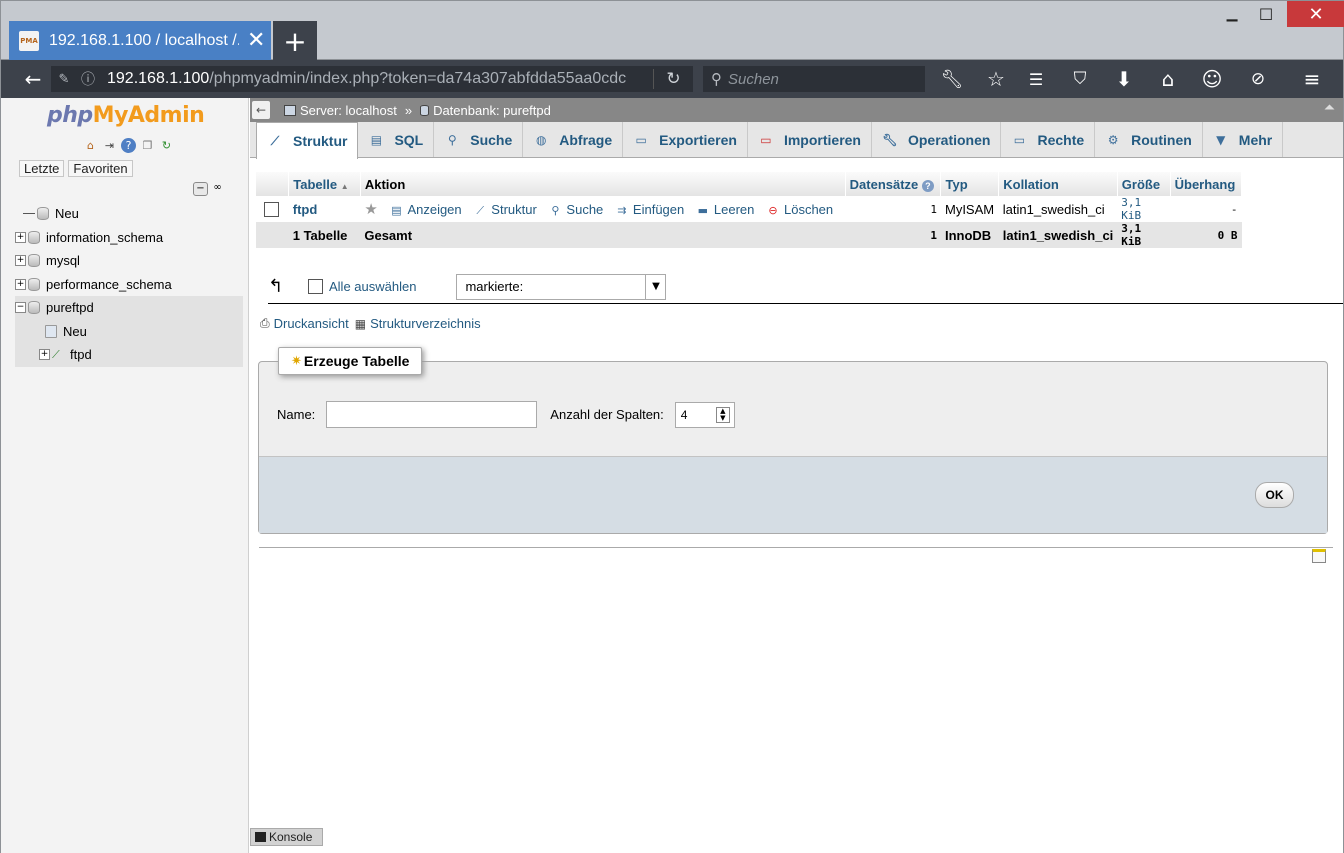  Describe the element at coordinates (799, 209) in the screenshot. I see `action-drop: ⊖ Löschen` at that location.